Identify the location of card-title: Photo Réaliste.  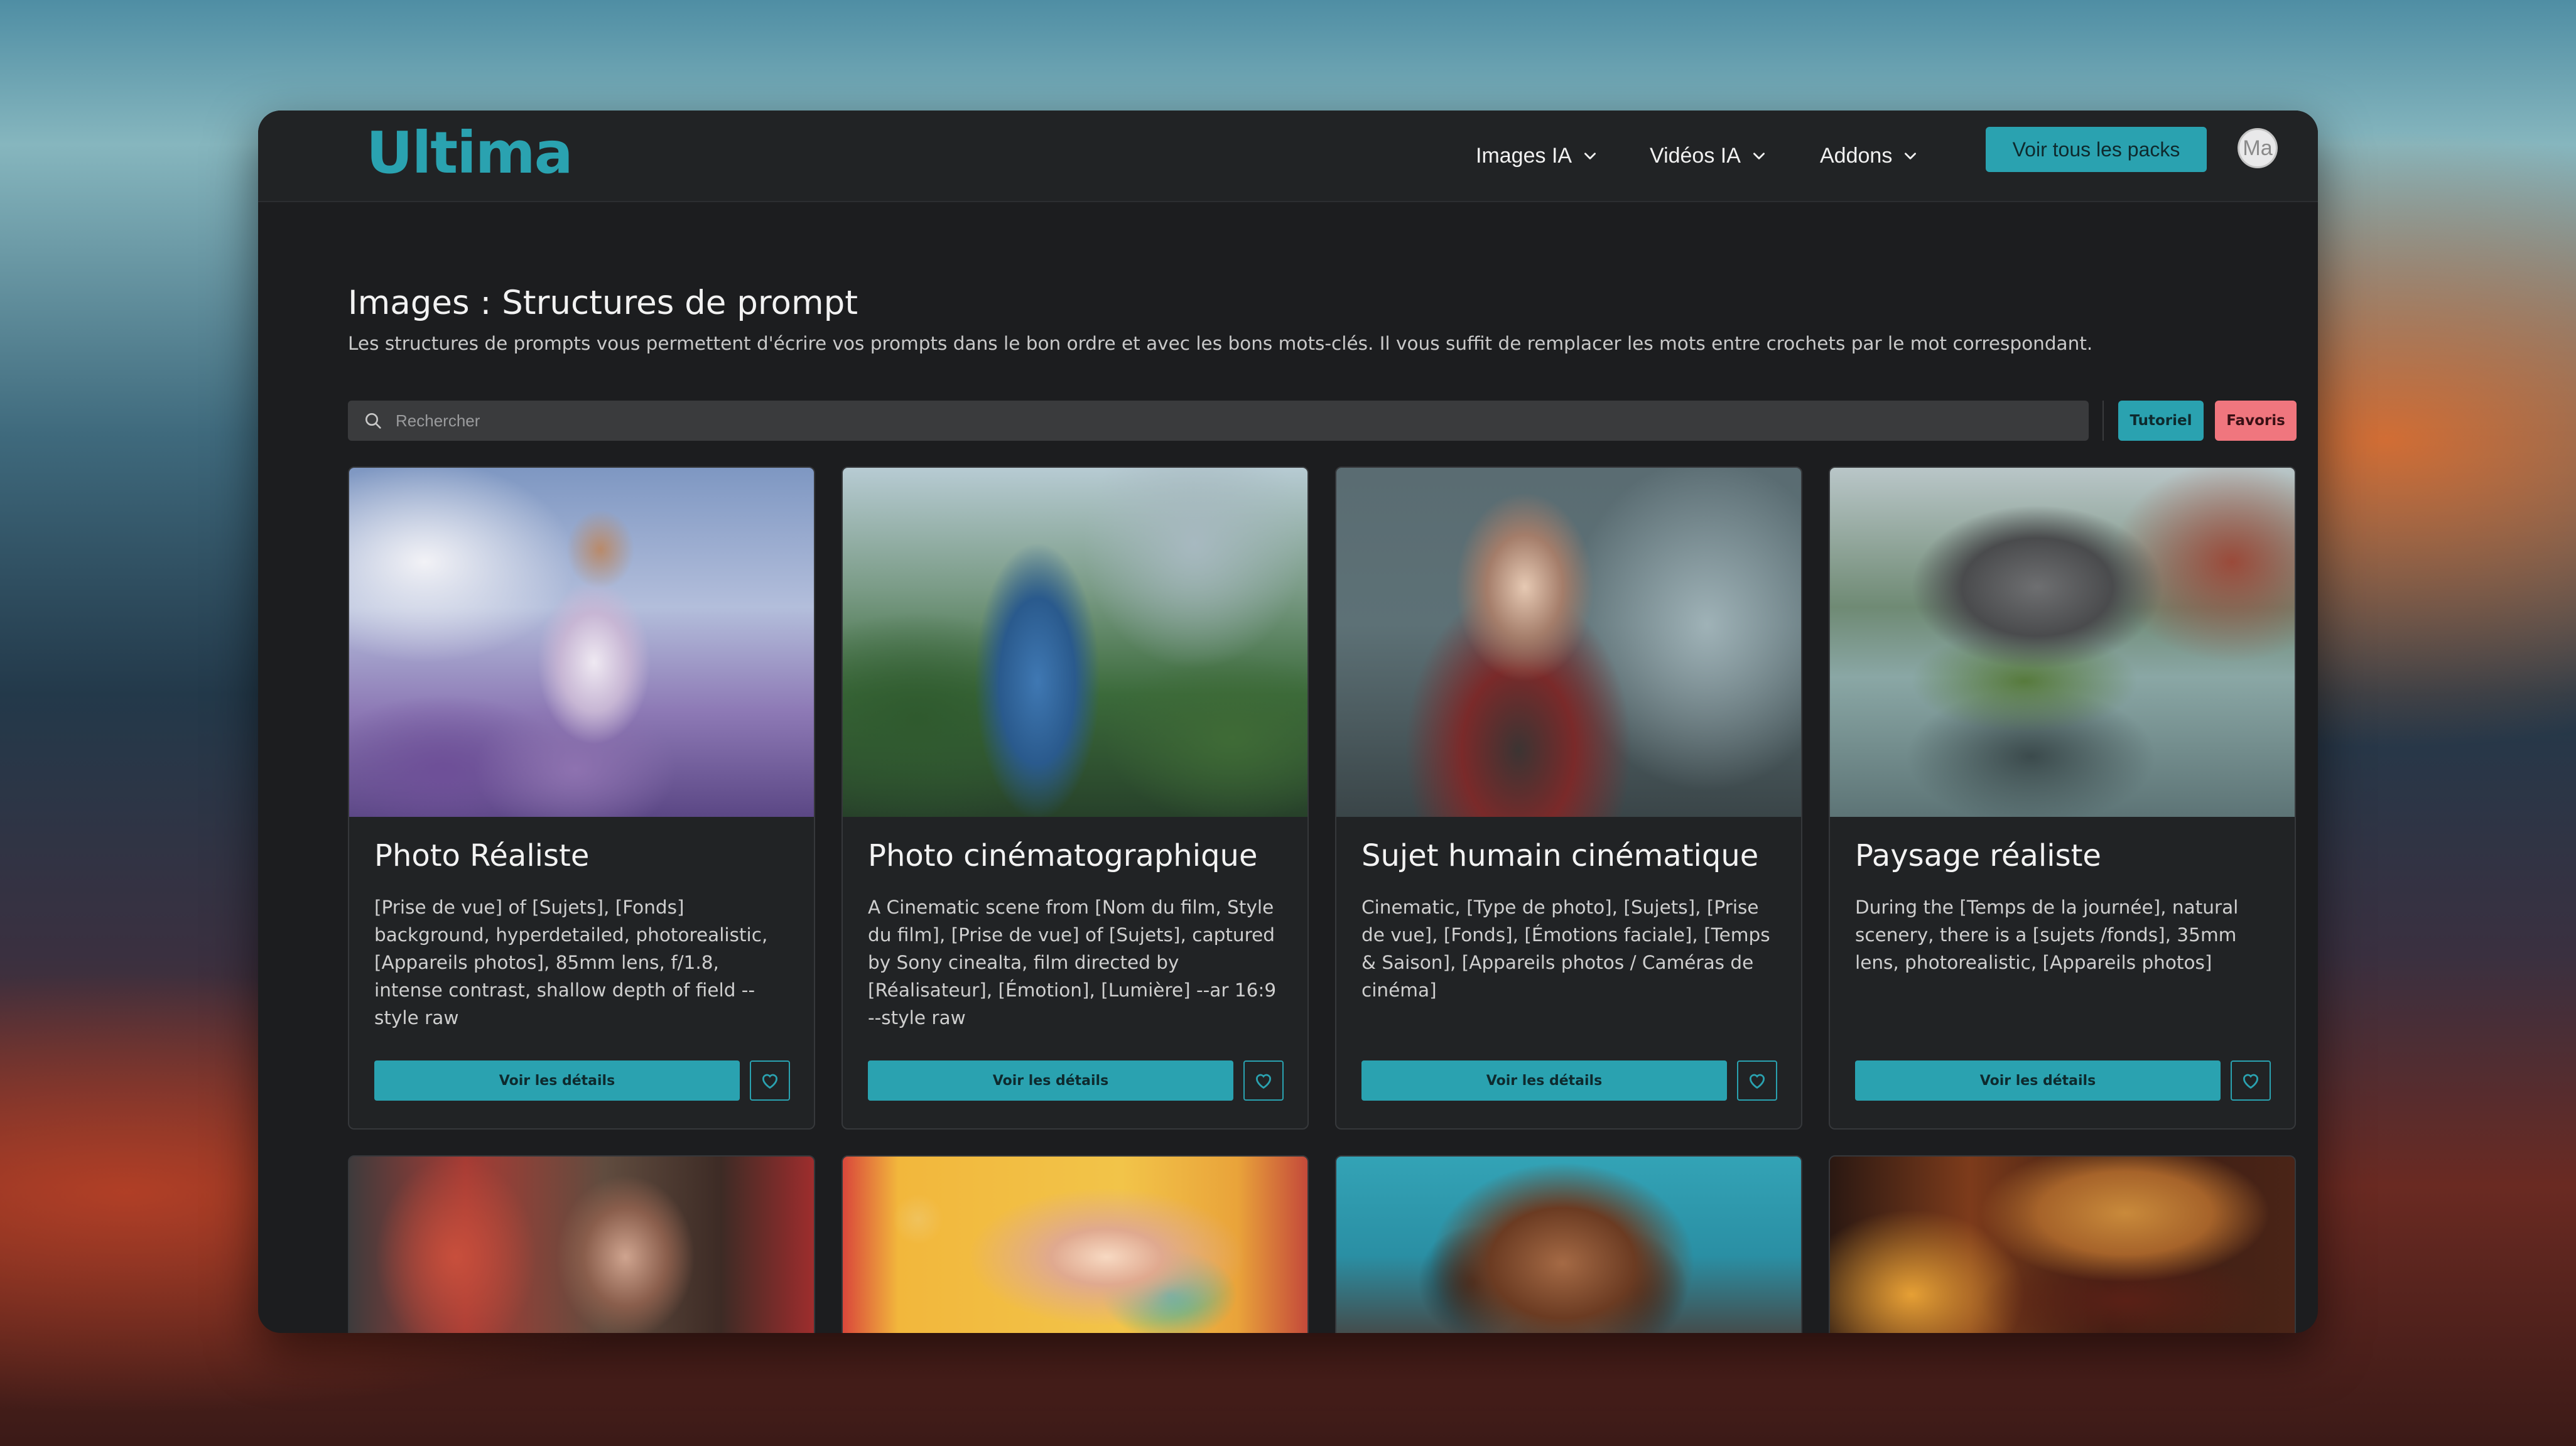
(482, 855).